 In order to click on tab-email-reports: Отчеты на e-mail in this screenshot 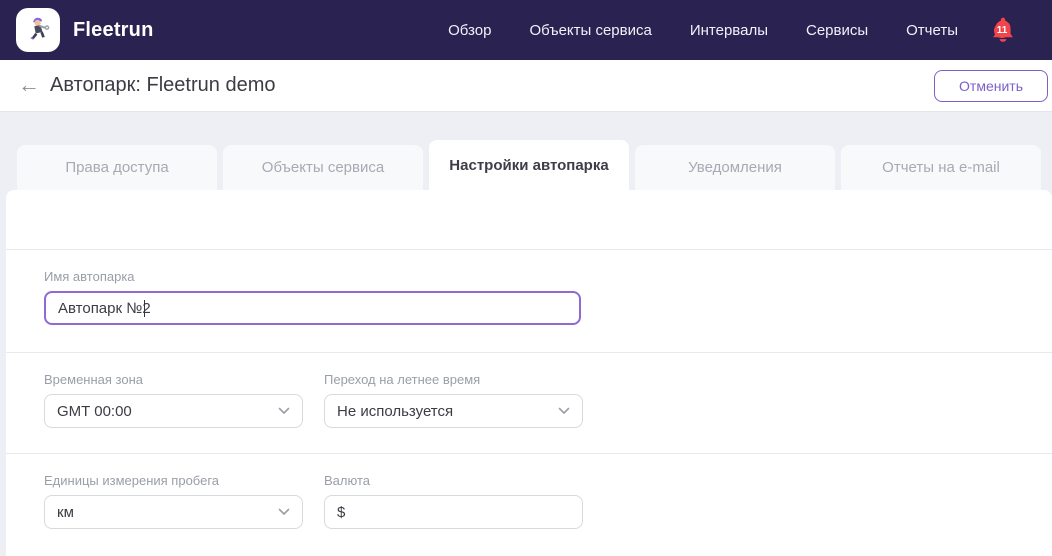, I will do `click(941, 167)`.